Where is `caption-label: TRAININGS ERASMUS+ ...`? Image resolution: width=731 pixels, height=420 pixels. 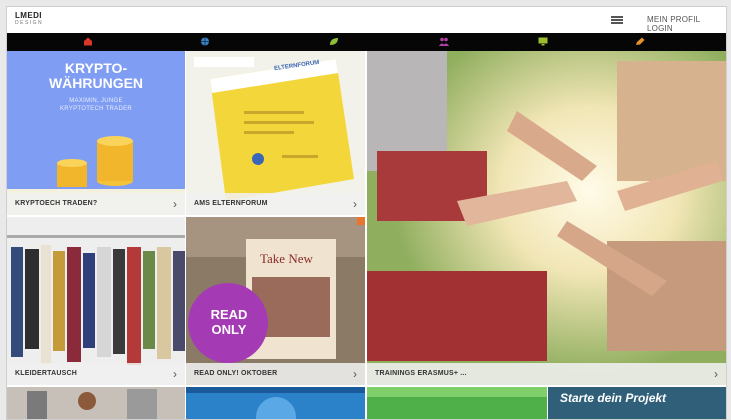
caption-label: TRAININGS ERASMUS+ ... is located at coordinates (421, 373).